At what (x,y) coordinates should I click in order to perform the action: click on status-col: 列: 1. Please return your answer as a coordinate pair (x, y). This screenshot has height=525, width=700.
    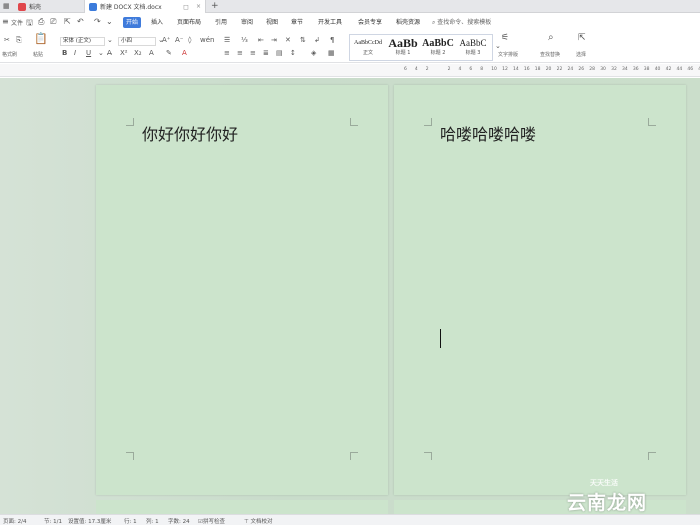
    Looking at the image, I should click on (152, 521).